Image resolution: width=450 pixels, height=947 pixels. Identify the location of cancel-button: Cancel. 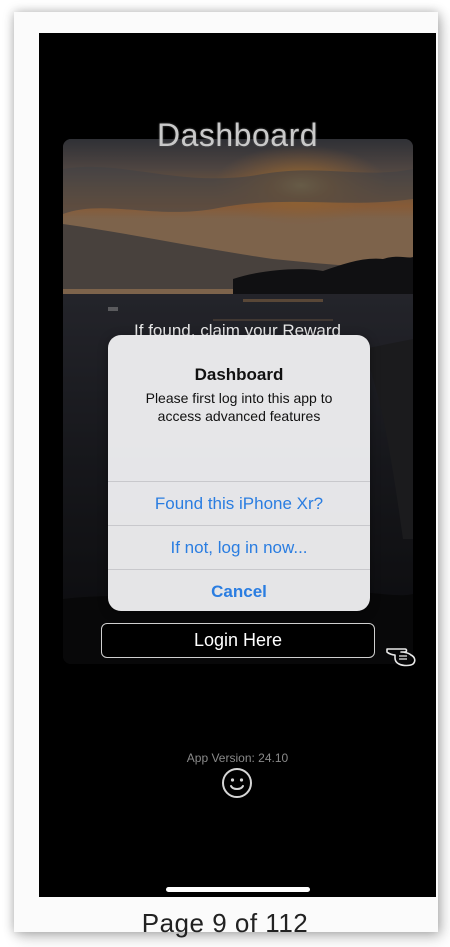
(239, 590).